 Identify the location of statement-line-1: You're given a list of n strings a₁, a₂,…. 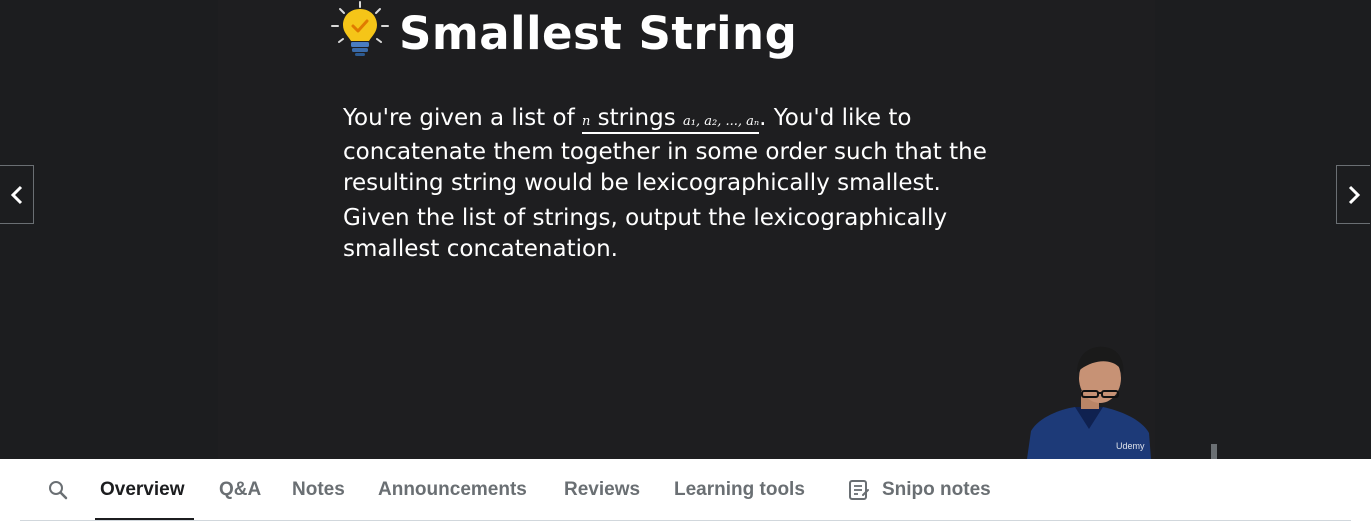
(665, 120).